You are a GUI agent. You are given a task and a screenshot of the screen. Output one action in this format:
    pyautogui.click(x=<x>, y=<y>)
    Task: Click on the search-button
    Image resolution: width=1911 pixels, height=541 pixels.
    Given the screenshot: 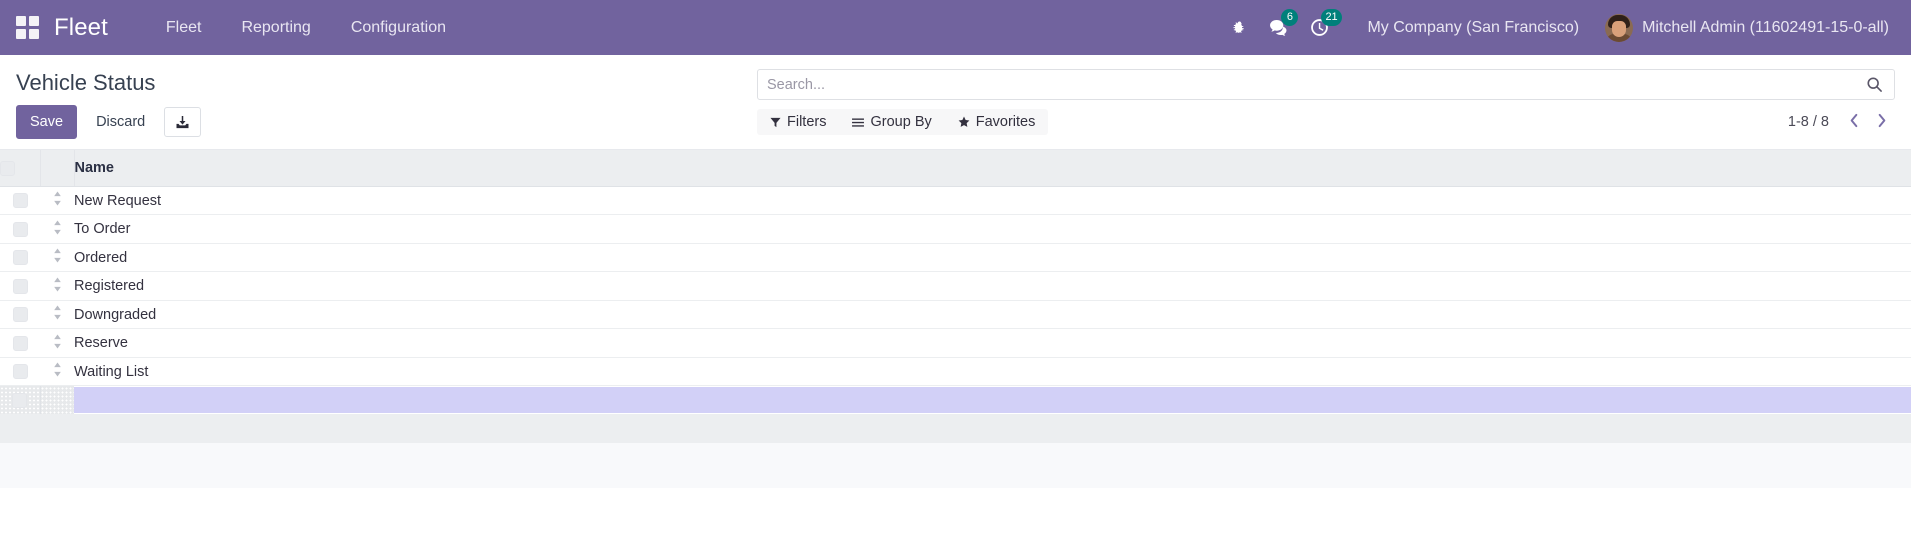 What is the action you would take?
    pyautogui.click(x=1874, y=84)
    